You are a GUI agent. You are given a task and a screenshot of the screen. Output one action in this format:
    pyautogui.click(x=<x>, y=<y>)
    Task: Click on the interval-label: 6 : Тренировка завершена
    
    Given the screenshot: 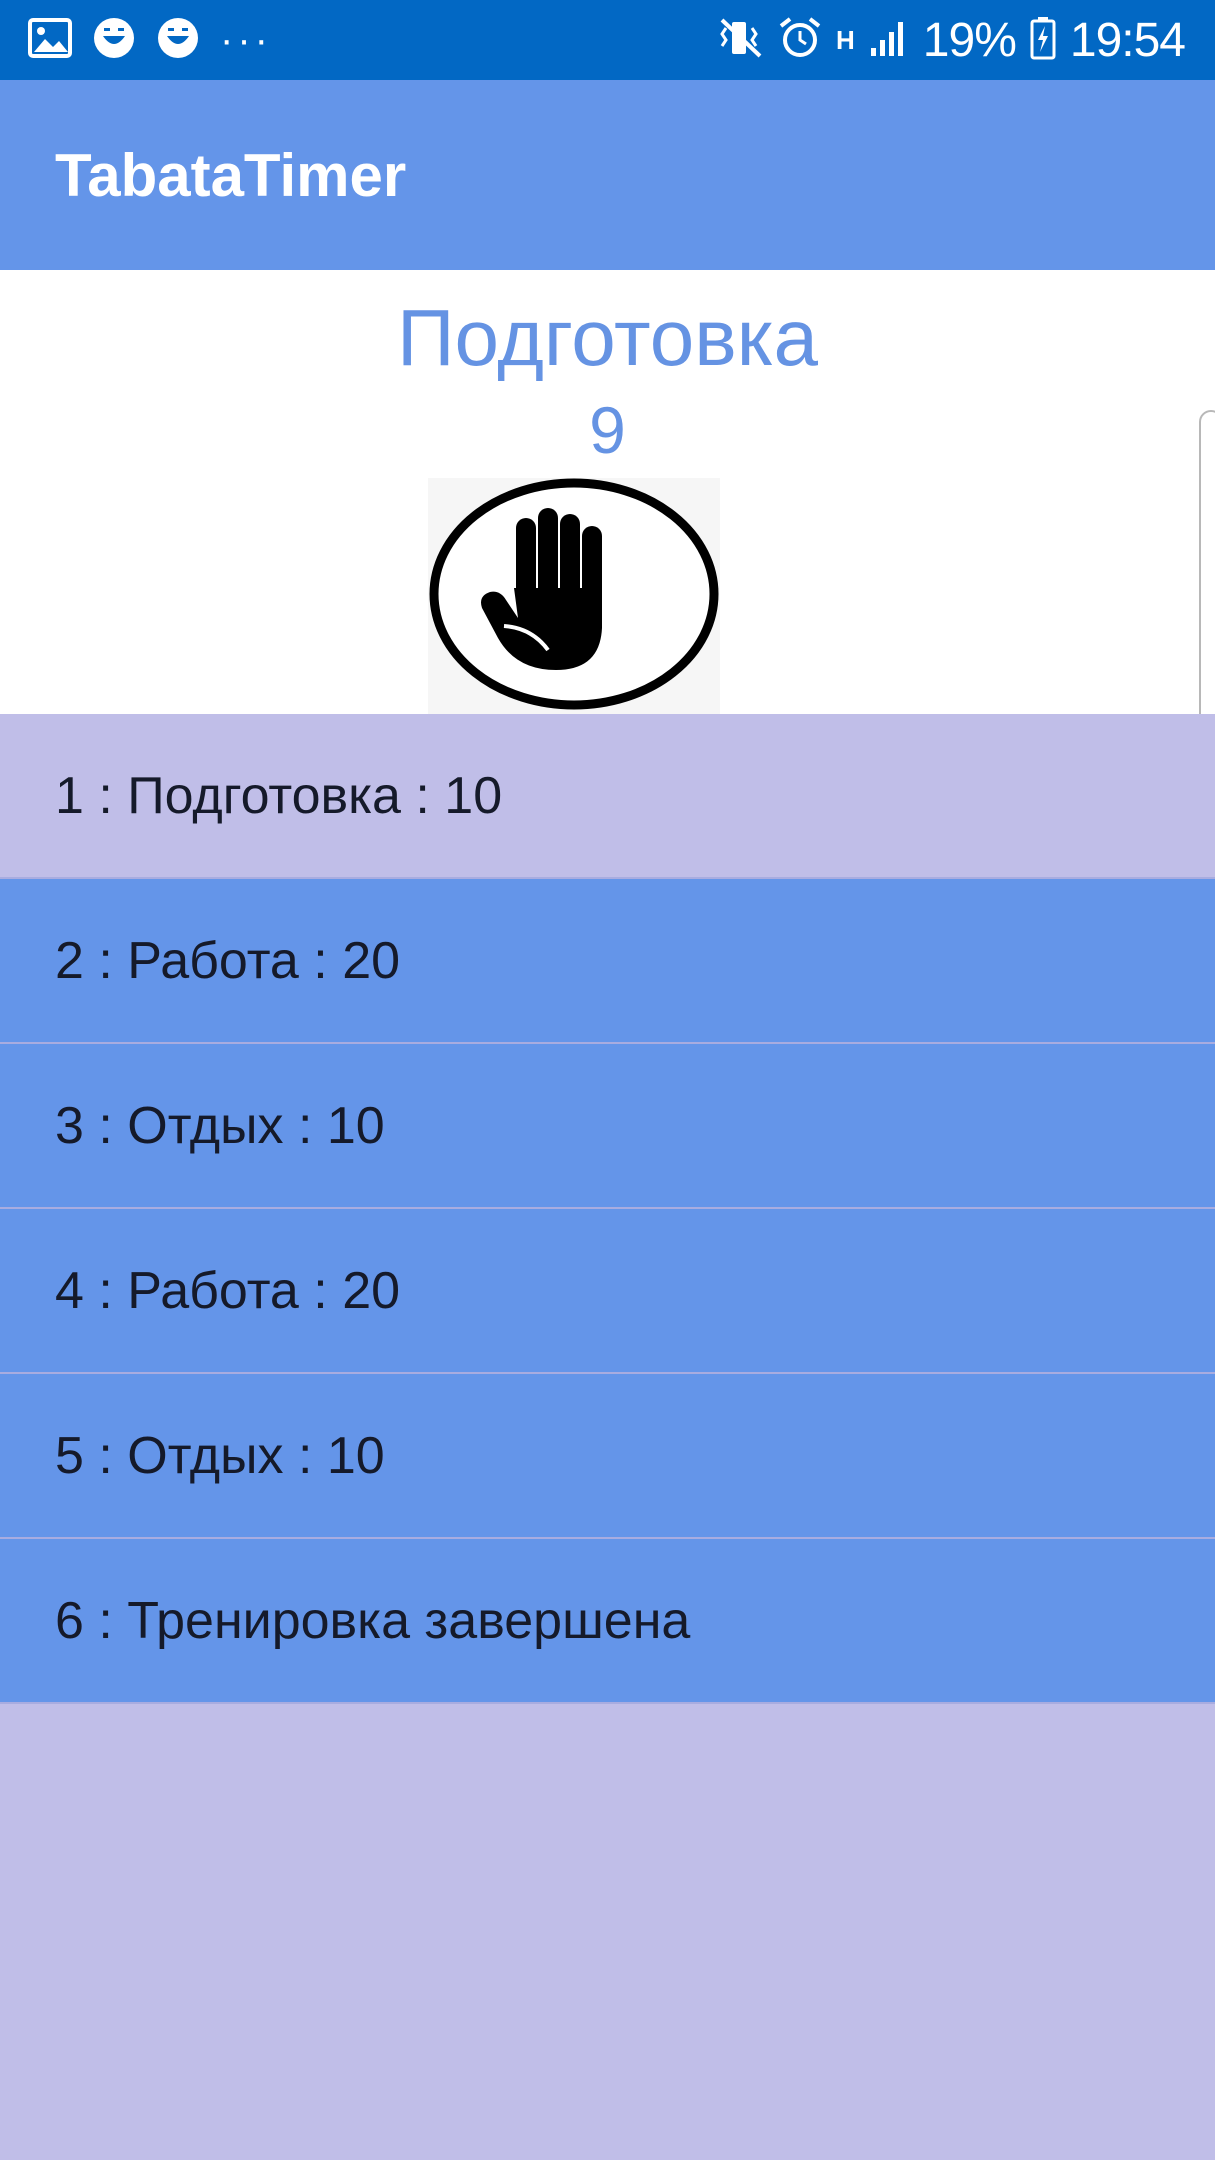 What is the action you would take?
    pyautogui.click(x=373, y=1620)
    